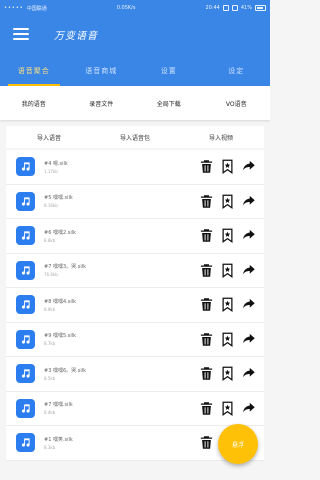 This screenshot has width=320, height=480. I want to click on list-item-meta: #1 嘿笑.silk 8.3kb, so click(121, 443).